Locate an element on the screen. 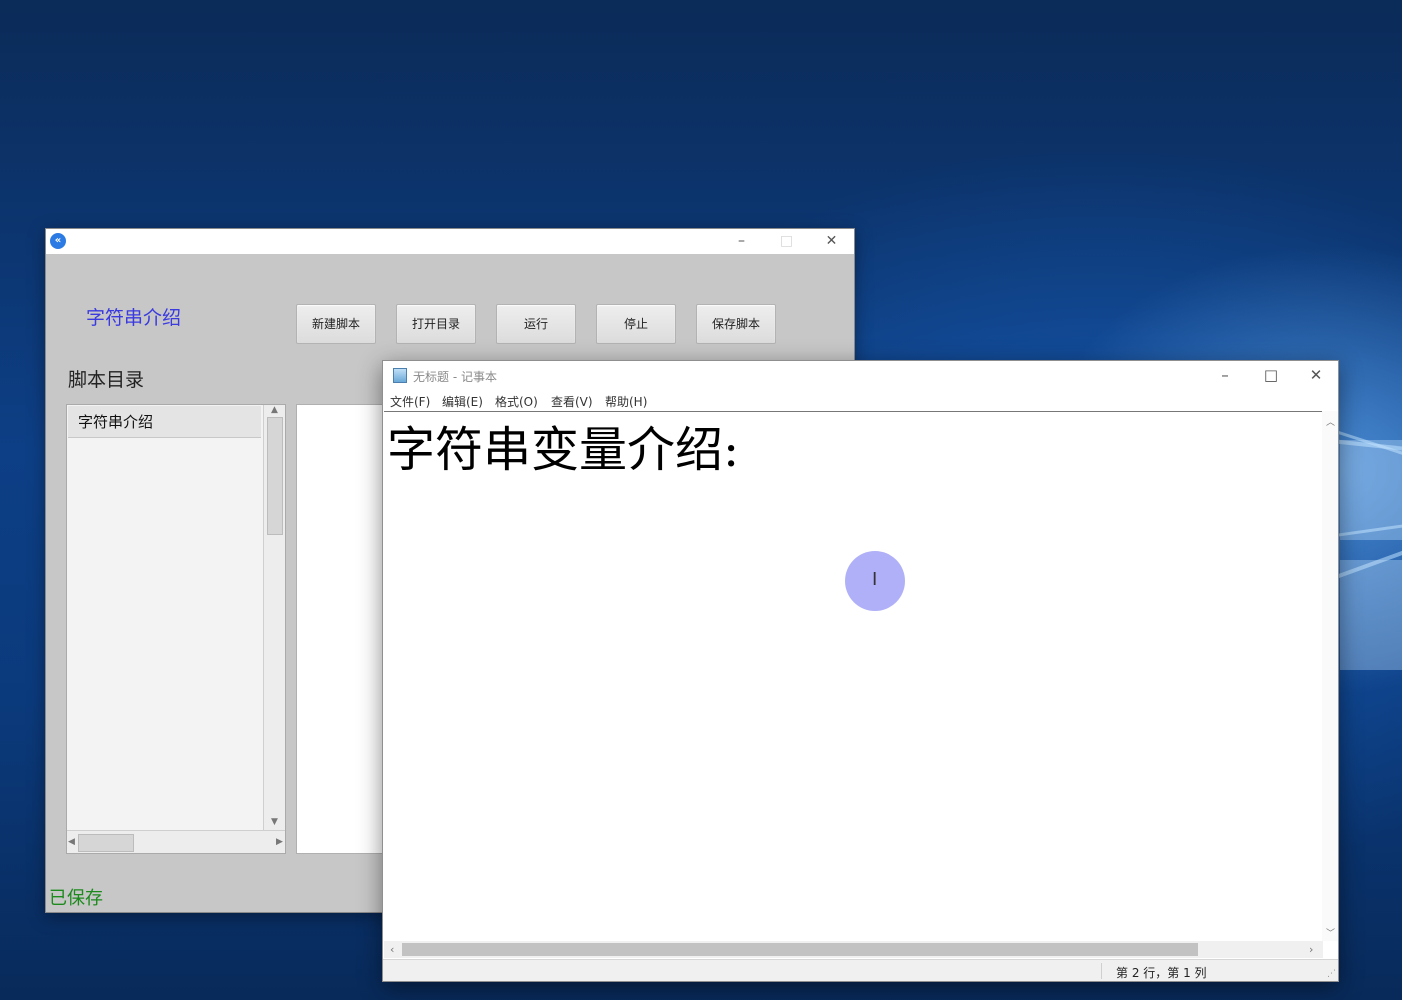 The image size is (1402, 1000). scroll-right-icon: › is located at coordinates (1311, 949).